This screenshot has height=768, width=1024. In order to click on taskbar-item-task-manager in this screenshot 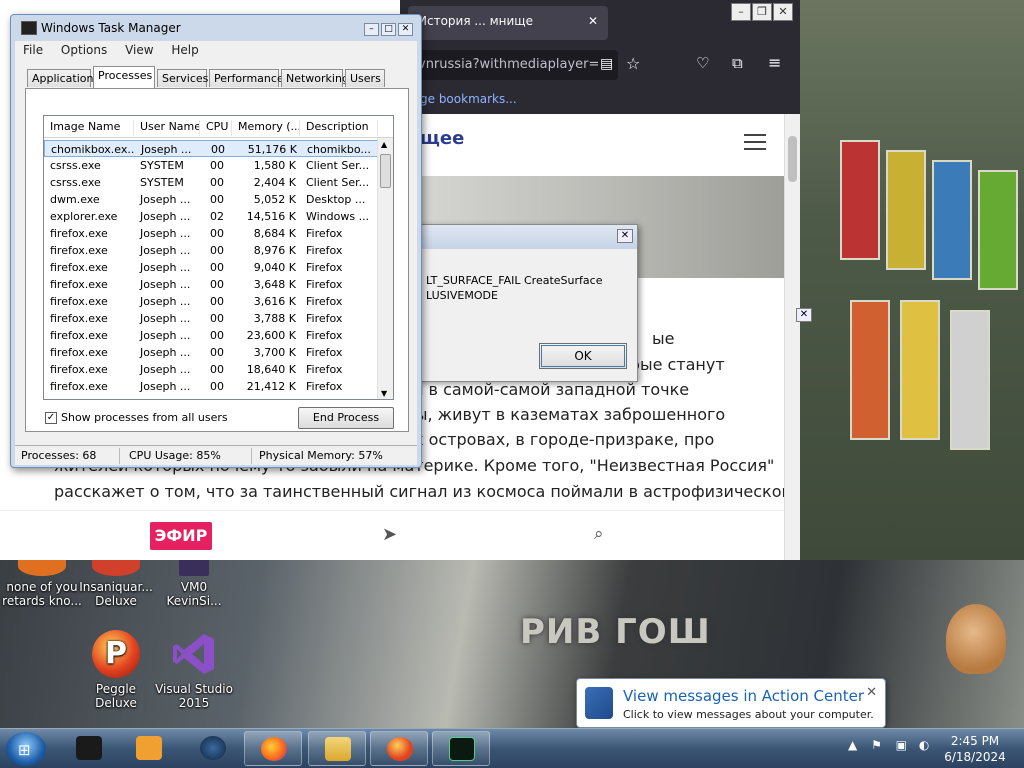, I will do `click(461, 748)`.